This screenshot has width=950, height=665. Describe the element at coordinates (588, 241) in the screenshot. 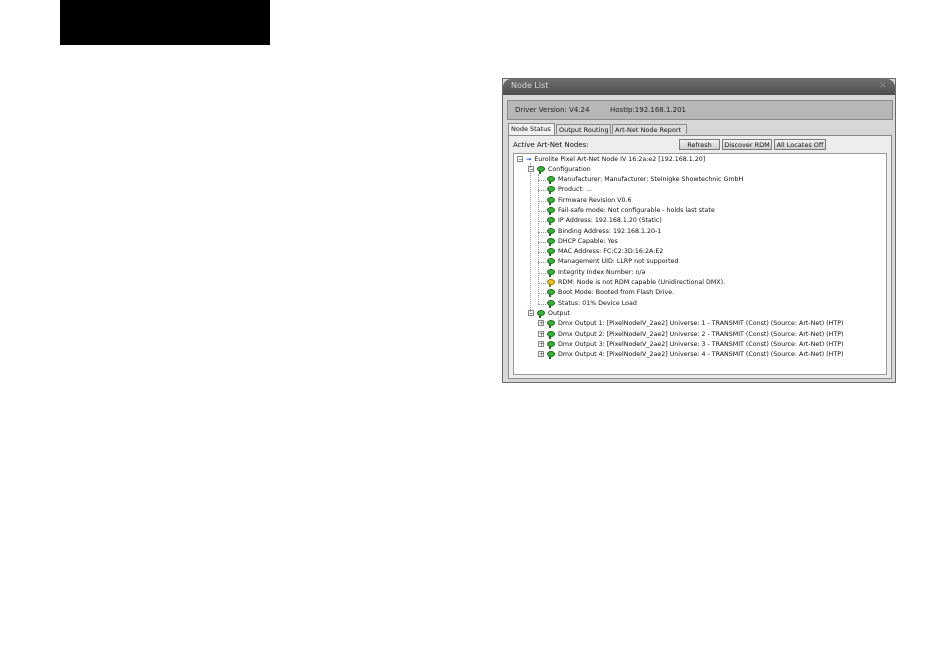

I see `configuration-item-label: DHCP Capable: Yes` at that location.